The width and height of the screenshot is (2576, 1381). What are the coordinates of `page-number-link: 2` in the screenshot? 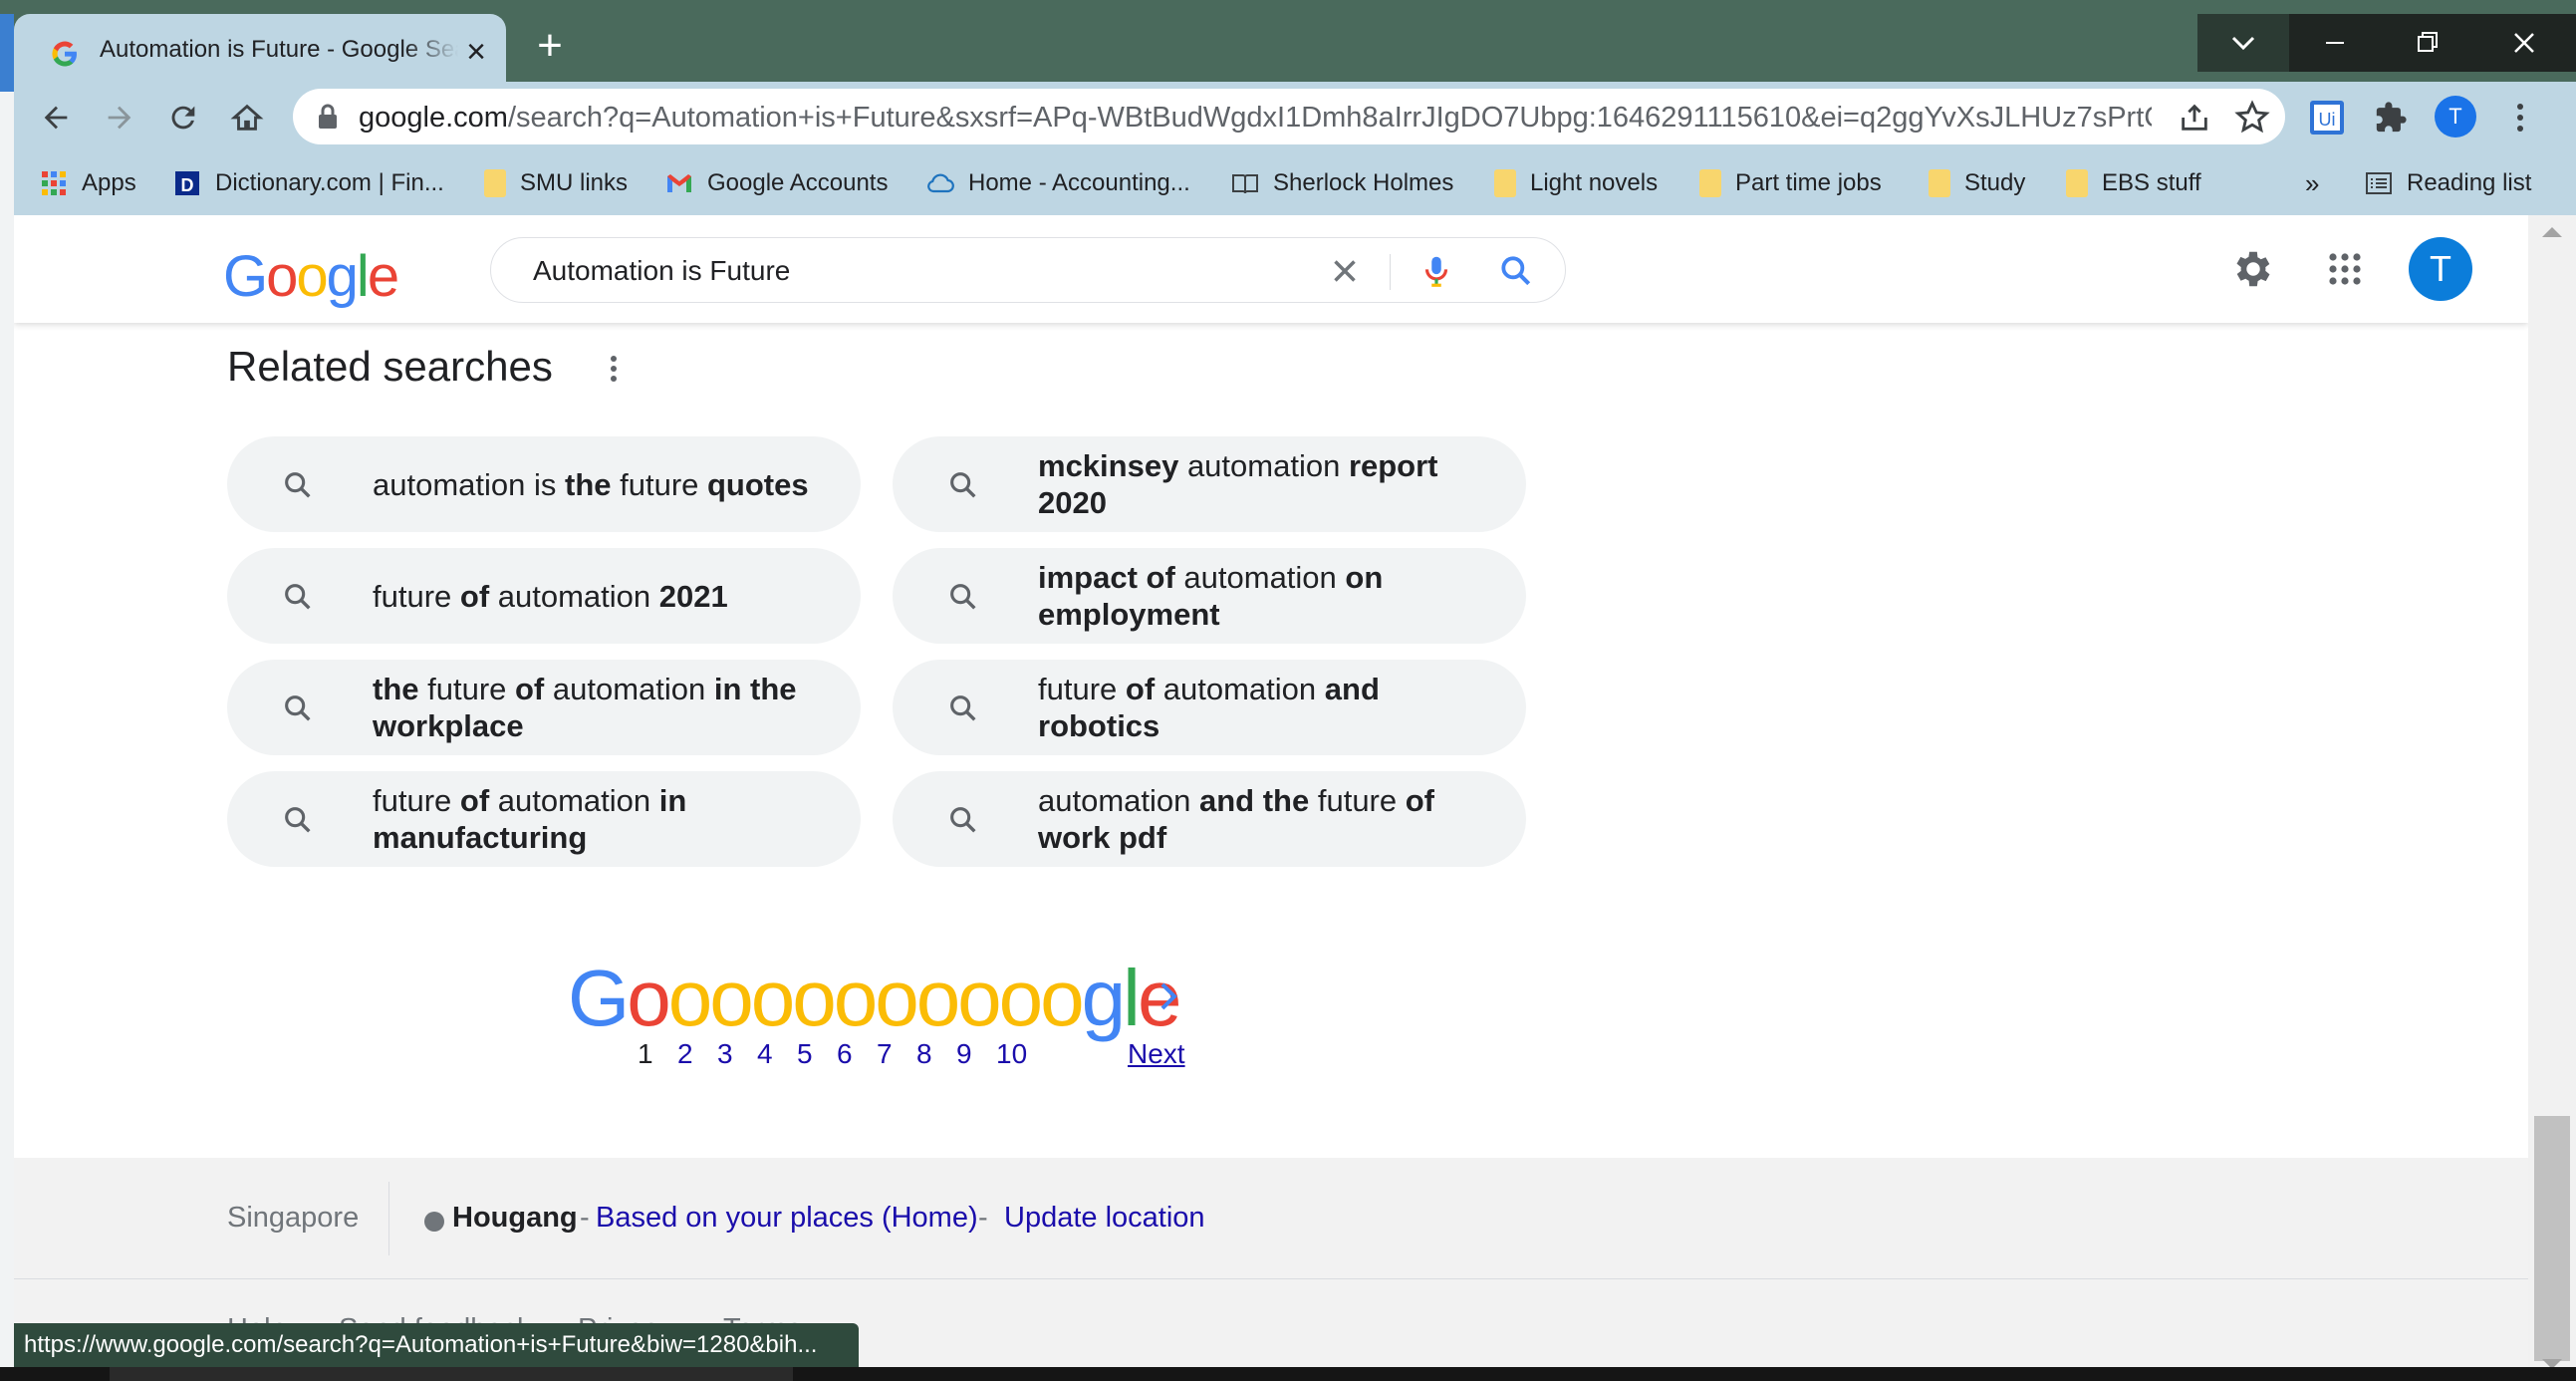 It's located at (685, 1054).